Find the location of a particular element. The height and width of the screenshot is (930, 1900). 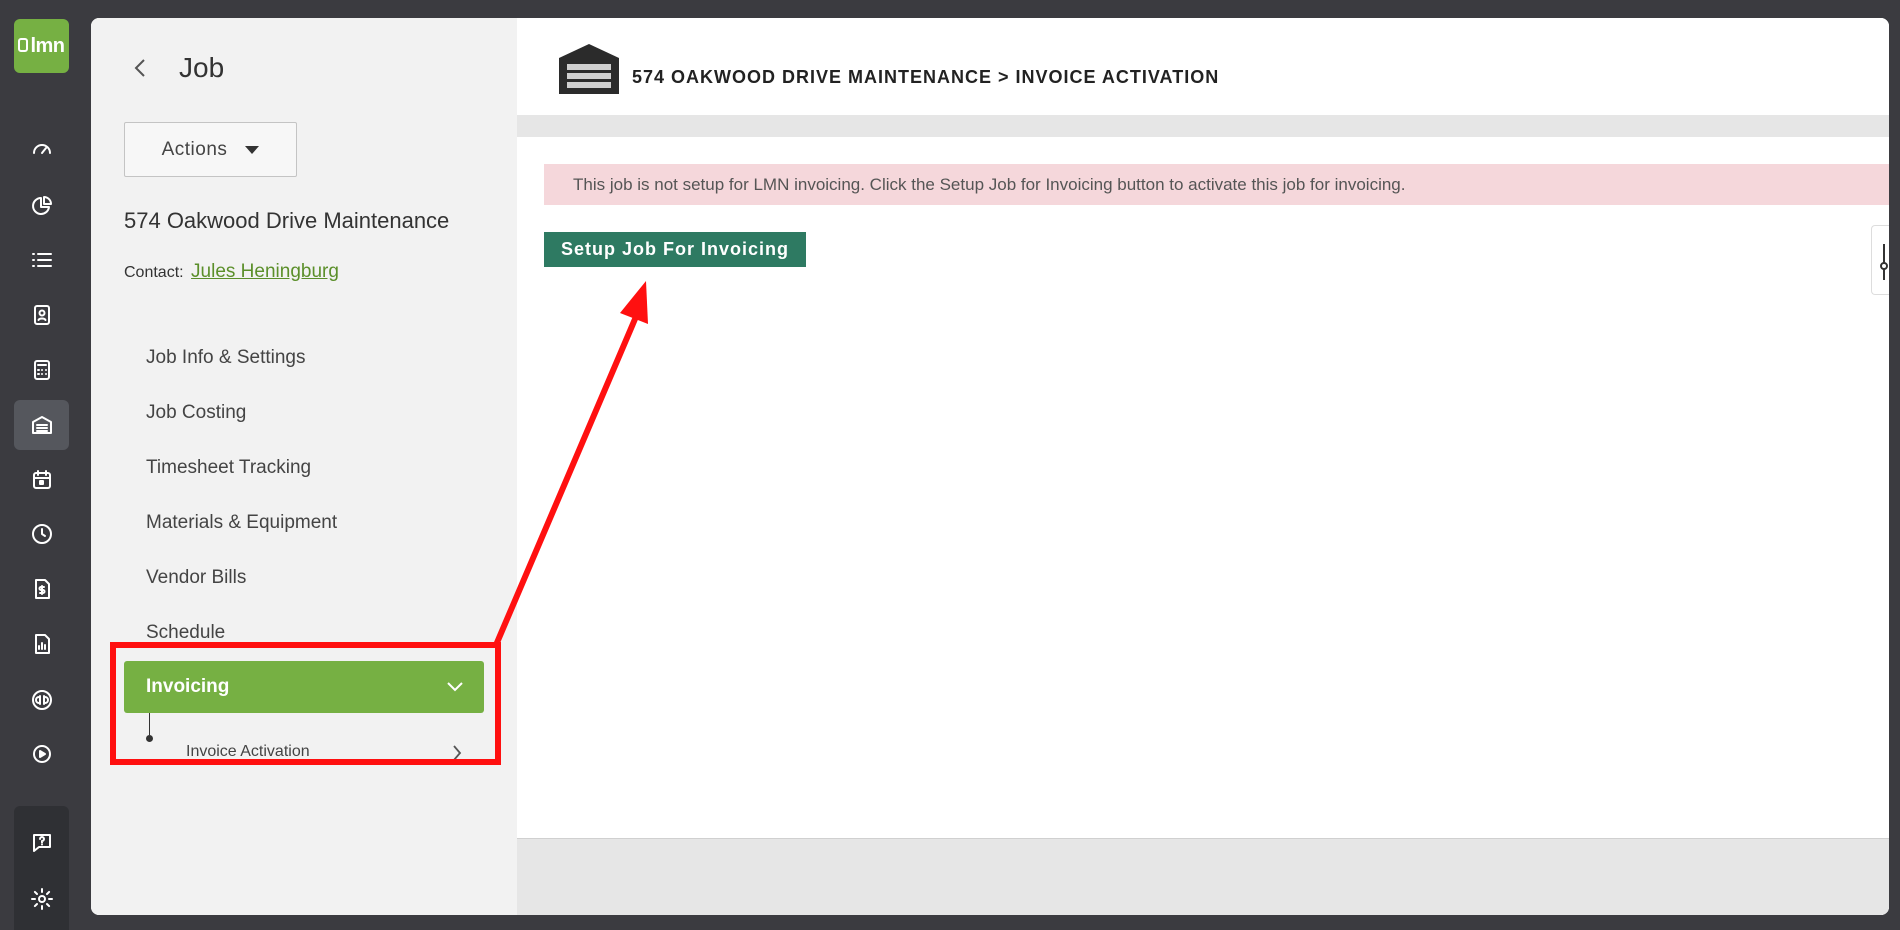

nav-timesheet-tracking: Timesheet Tracking is located at coordinates (228, 468).